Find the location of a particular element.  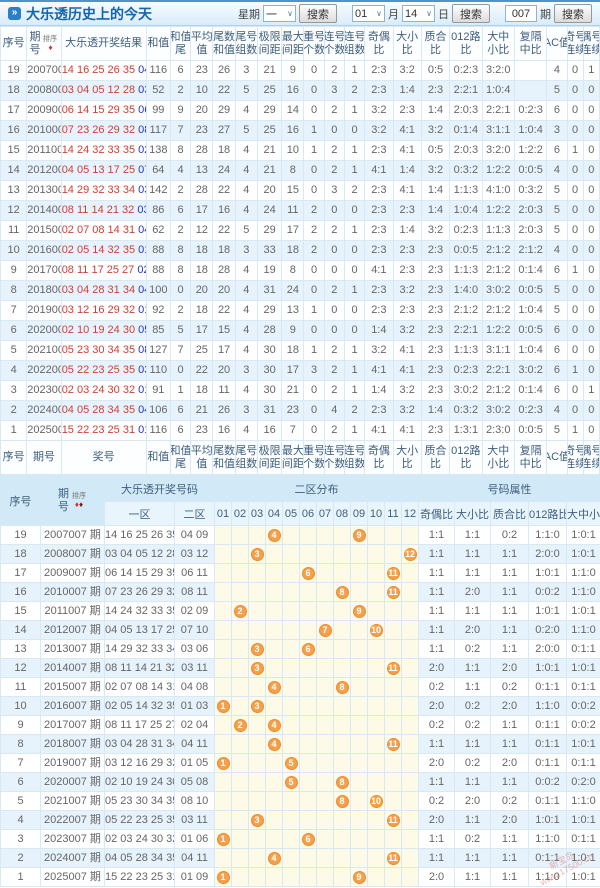

seq-cell: 6 is located at coordinates (14, 331).